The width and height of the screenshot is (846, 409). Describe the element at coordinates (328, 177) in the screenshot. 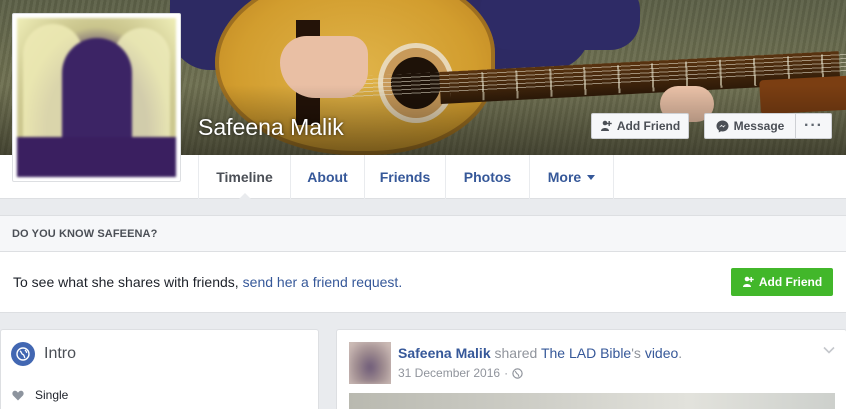

I see `tab-about: About` at that location.